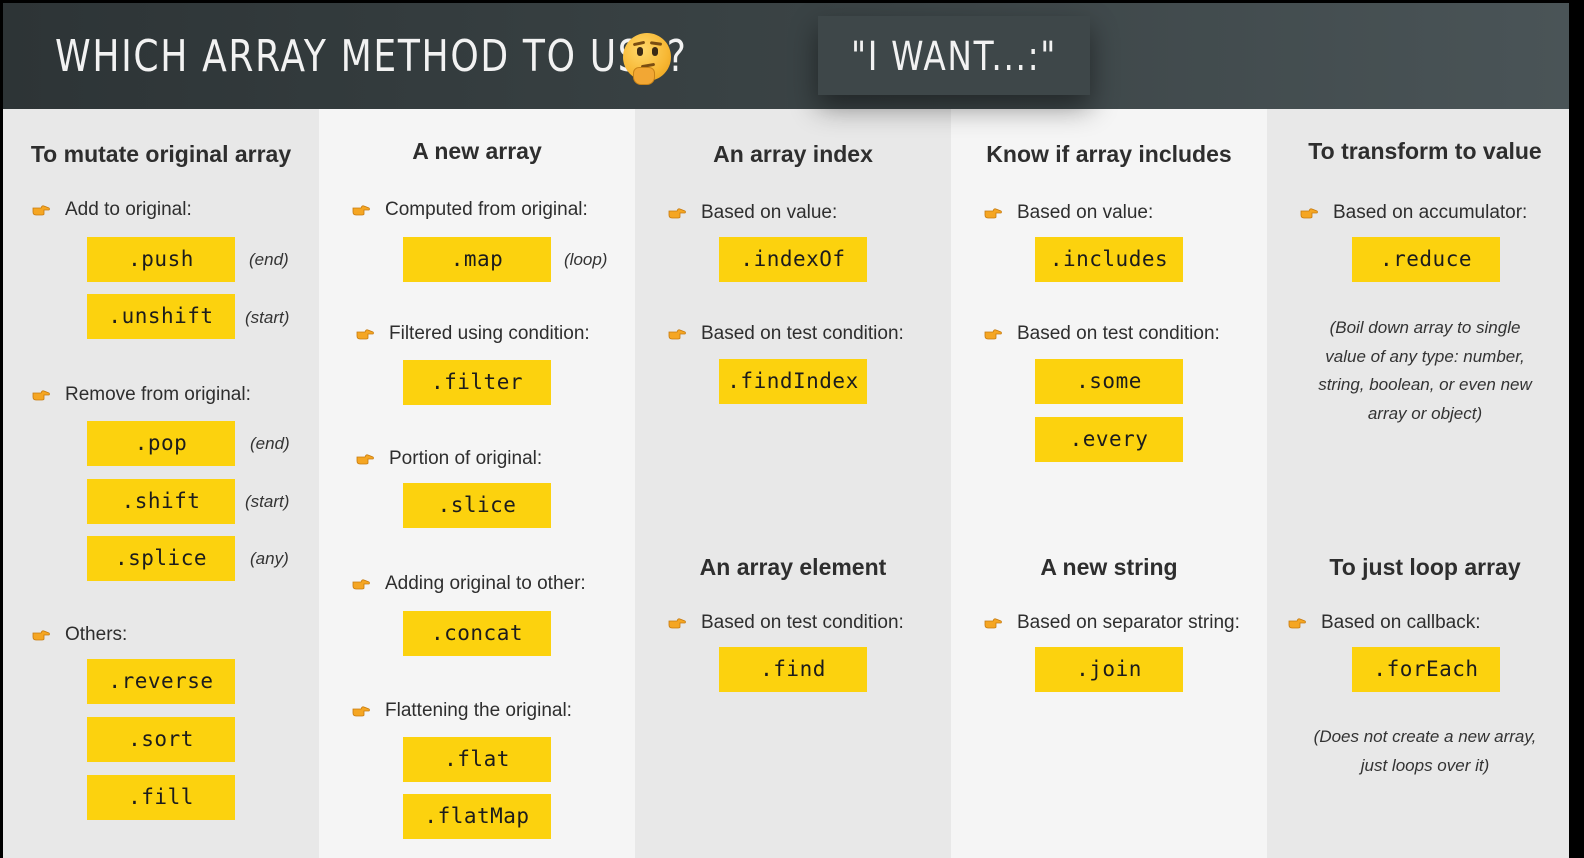 Image resolution: width=1584 pixels, height=858 pixels. Describe the element at coordinates (96, 634) in the screenshot. I see `label-others: Others:` at that location.